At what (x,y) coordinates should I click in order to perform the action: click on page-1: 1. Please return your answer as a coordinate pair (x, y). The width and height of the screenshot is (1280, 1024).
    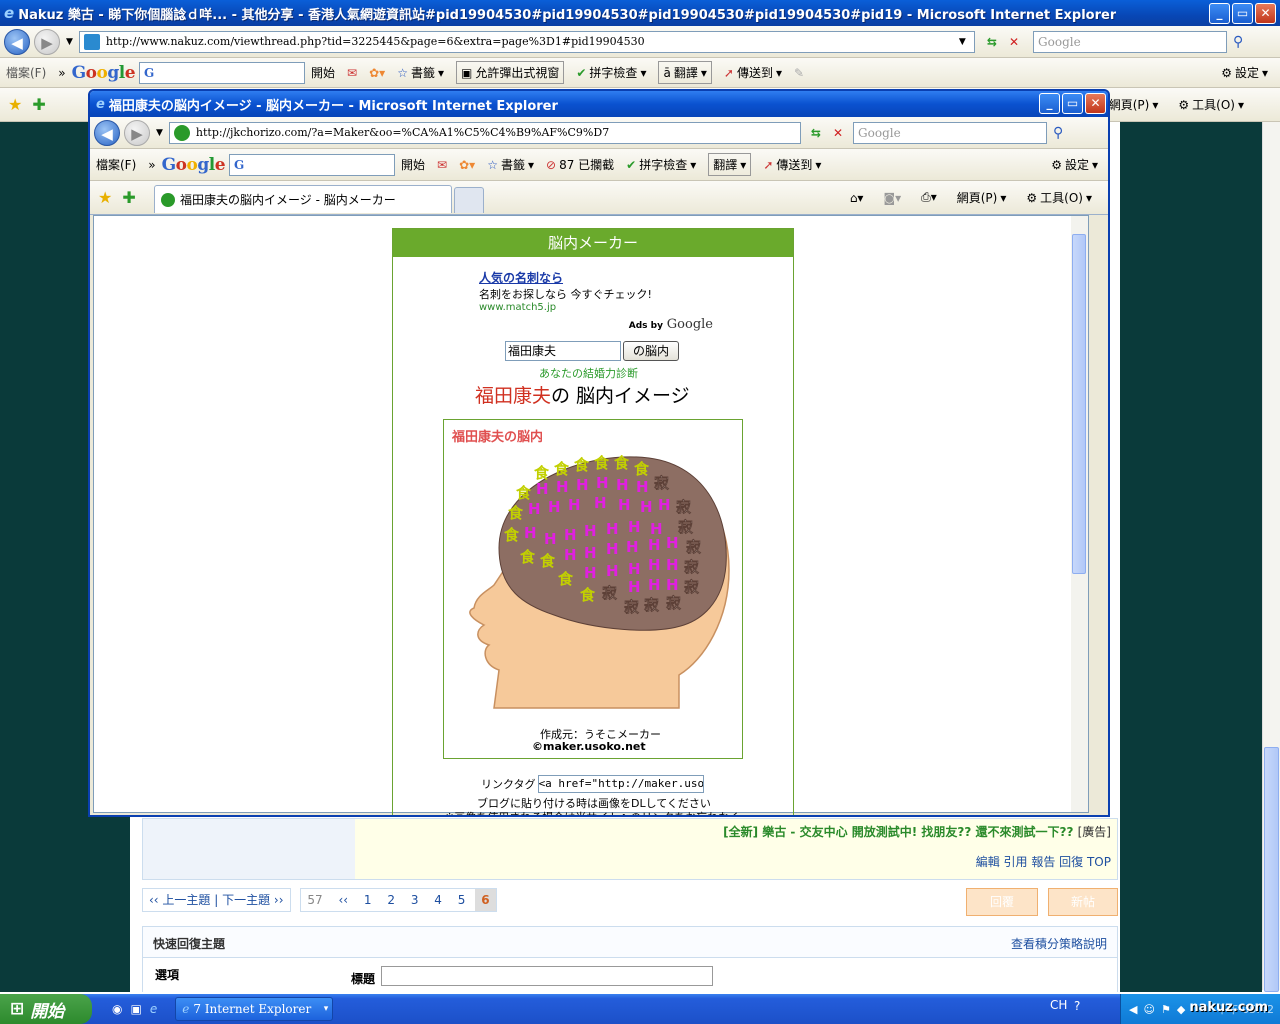
    Looking at the image, I should click on (368, 900).